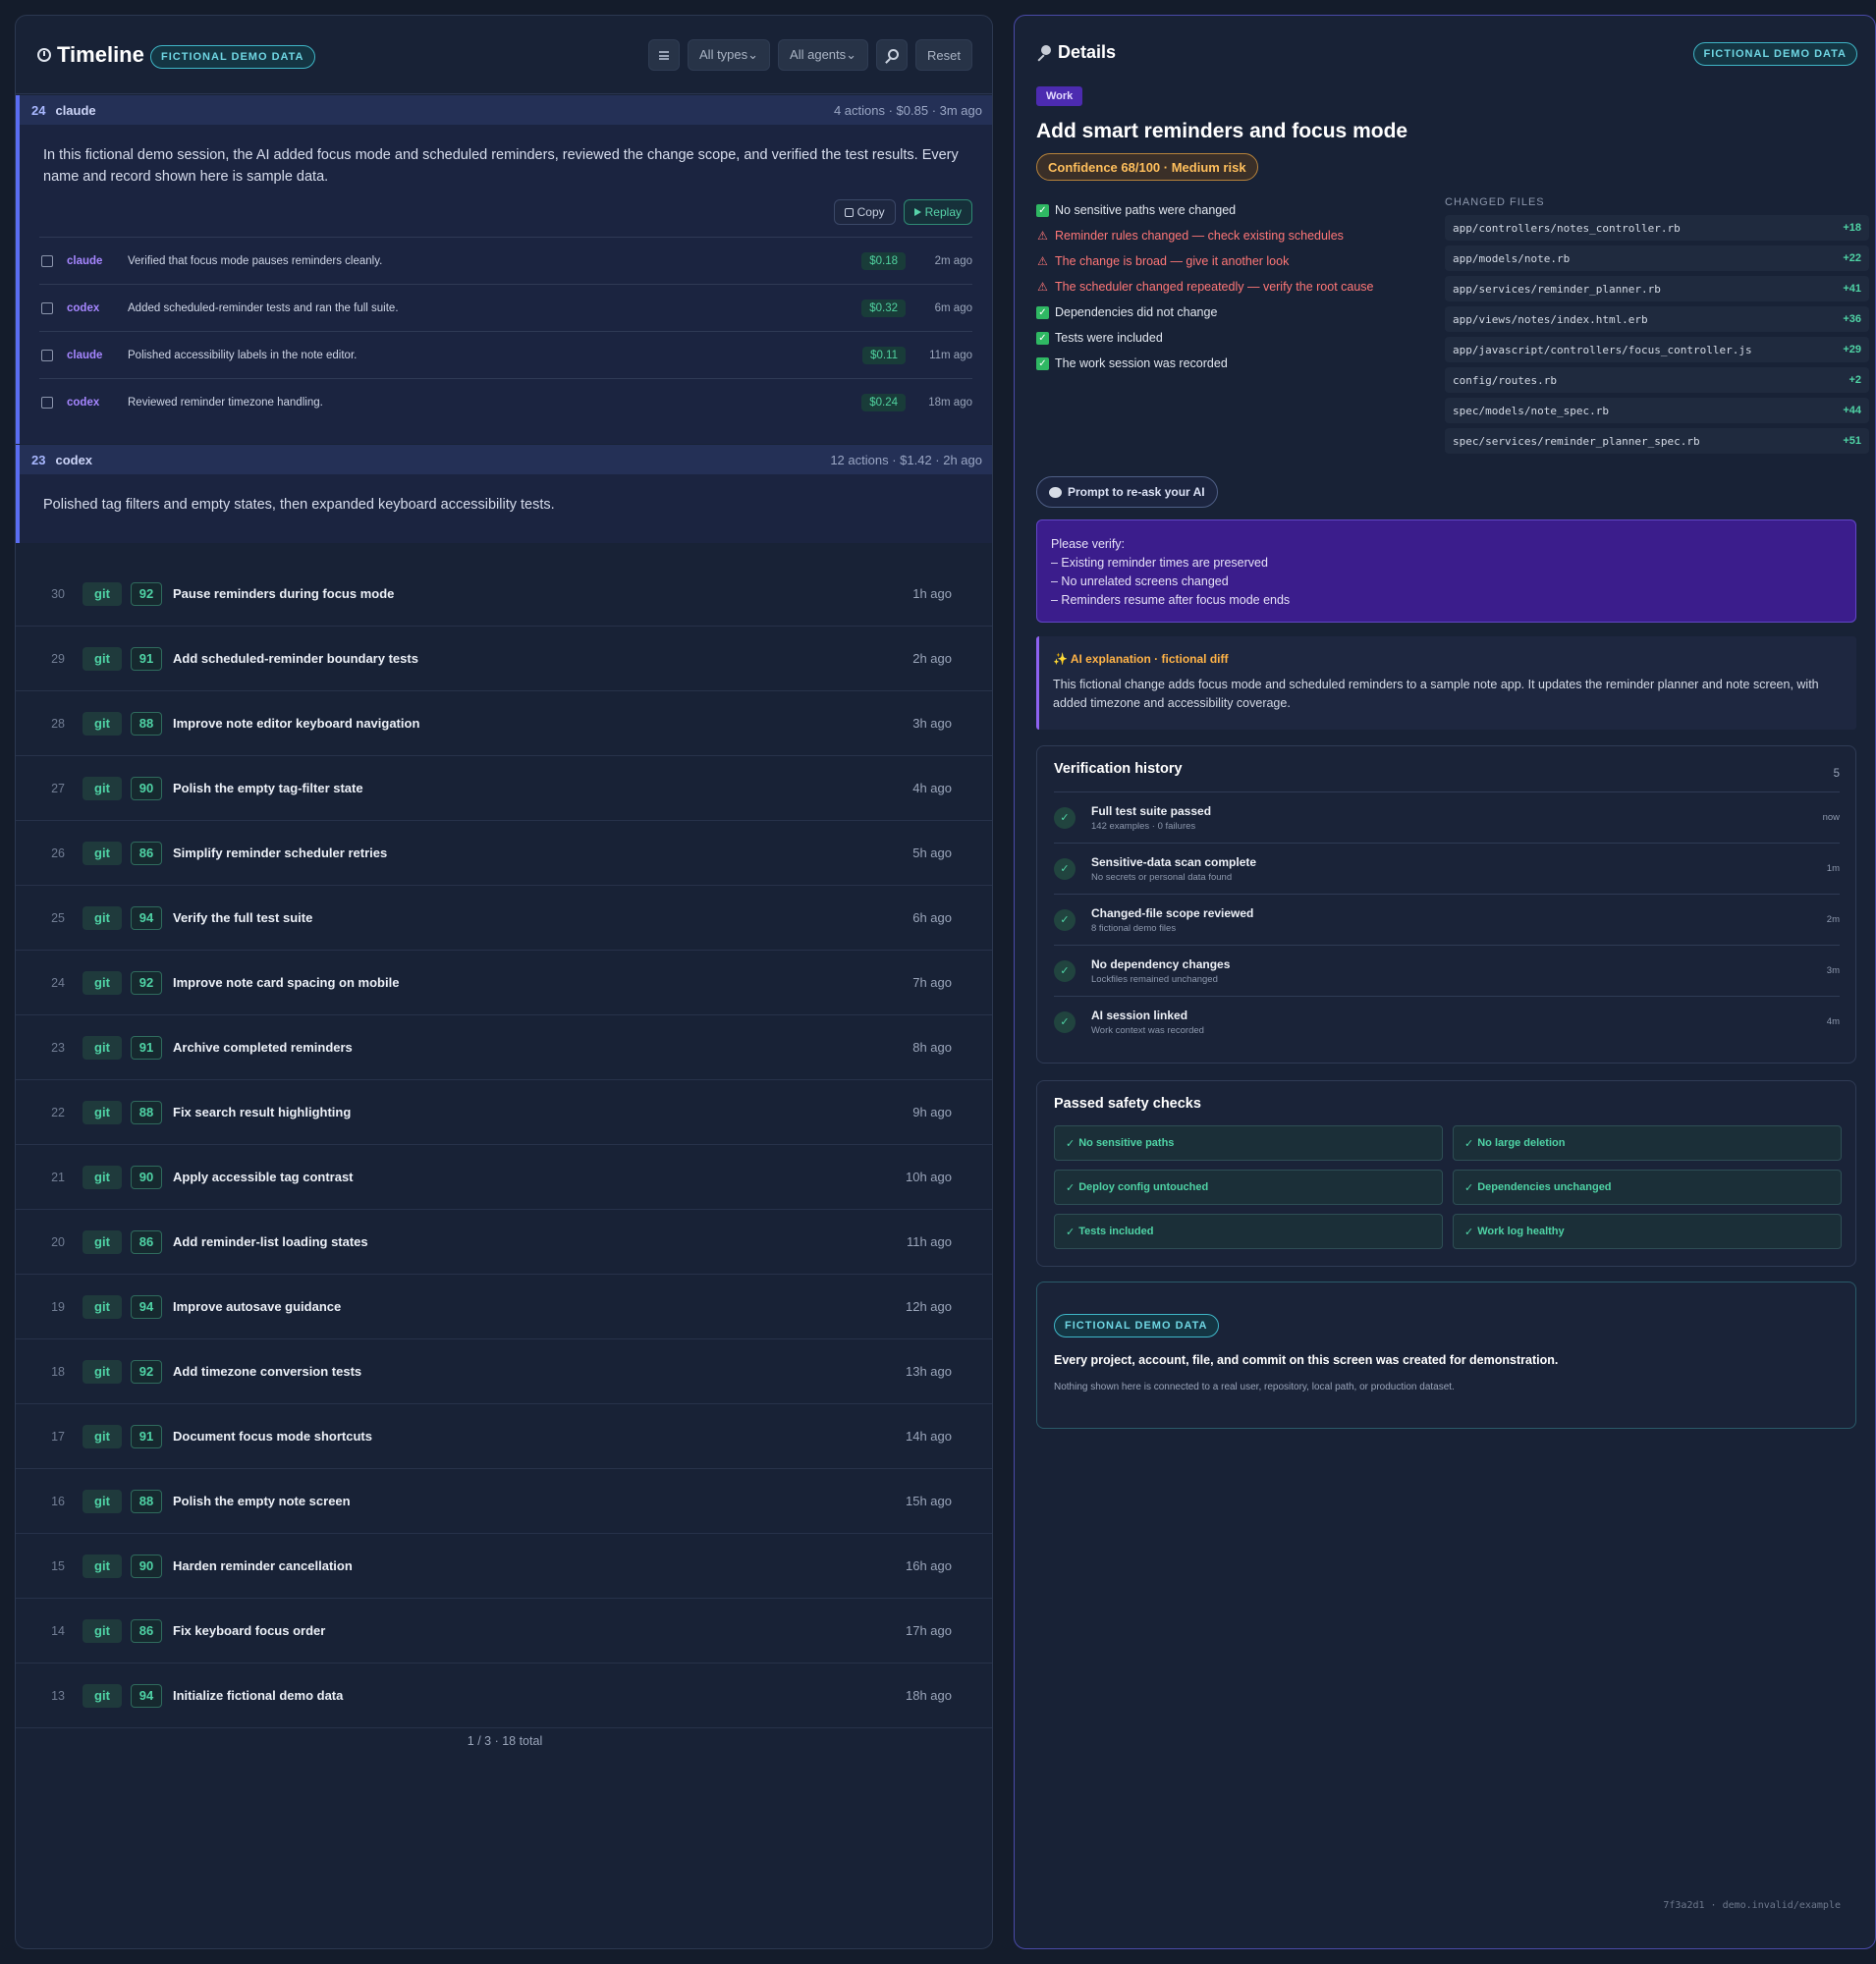  What do you see at coordinates (1147, 1030) in the screenshot?
I see `verification-item-sub: Work context was recorded` at bounding box center [1147, 1030].